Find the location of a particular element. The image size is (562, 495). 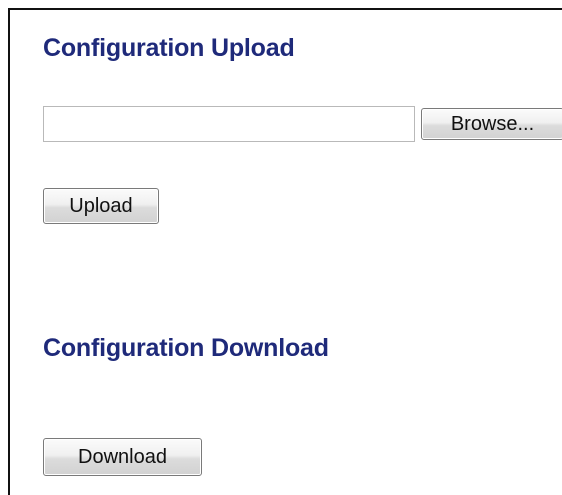

configuration-upload-heading: Configuration Upload is located at coordinates (169, 48).